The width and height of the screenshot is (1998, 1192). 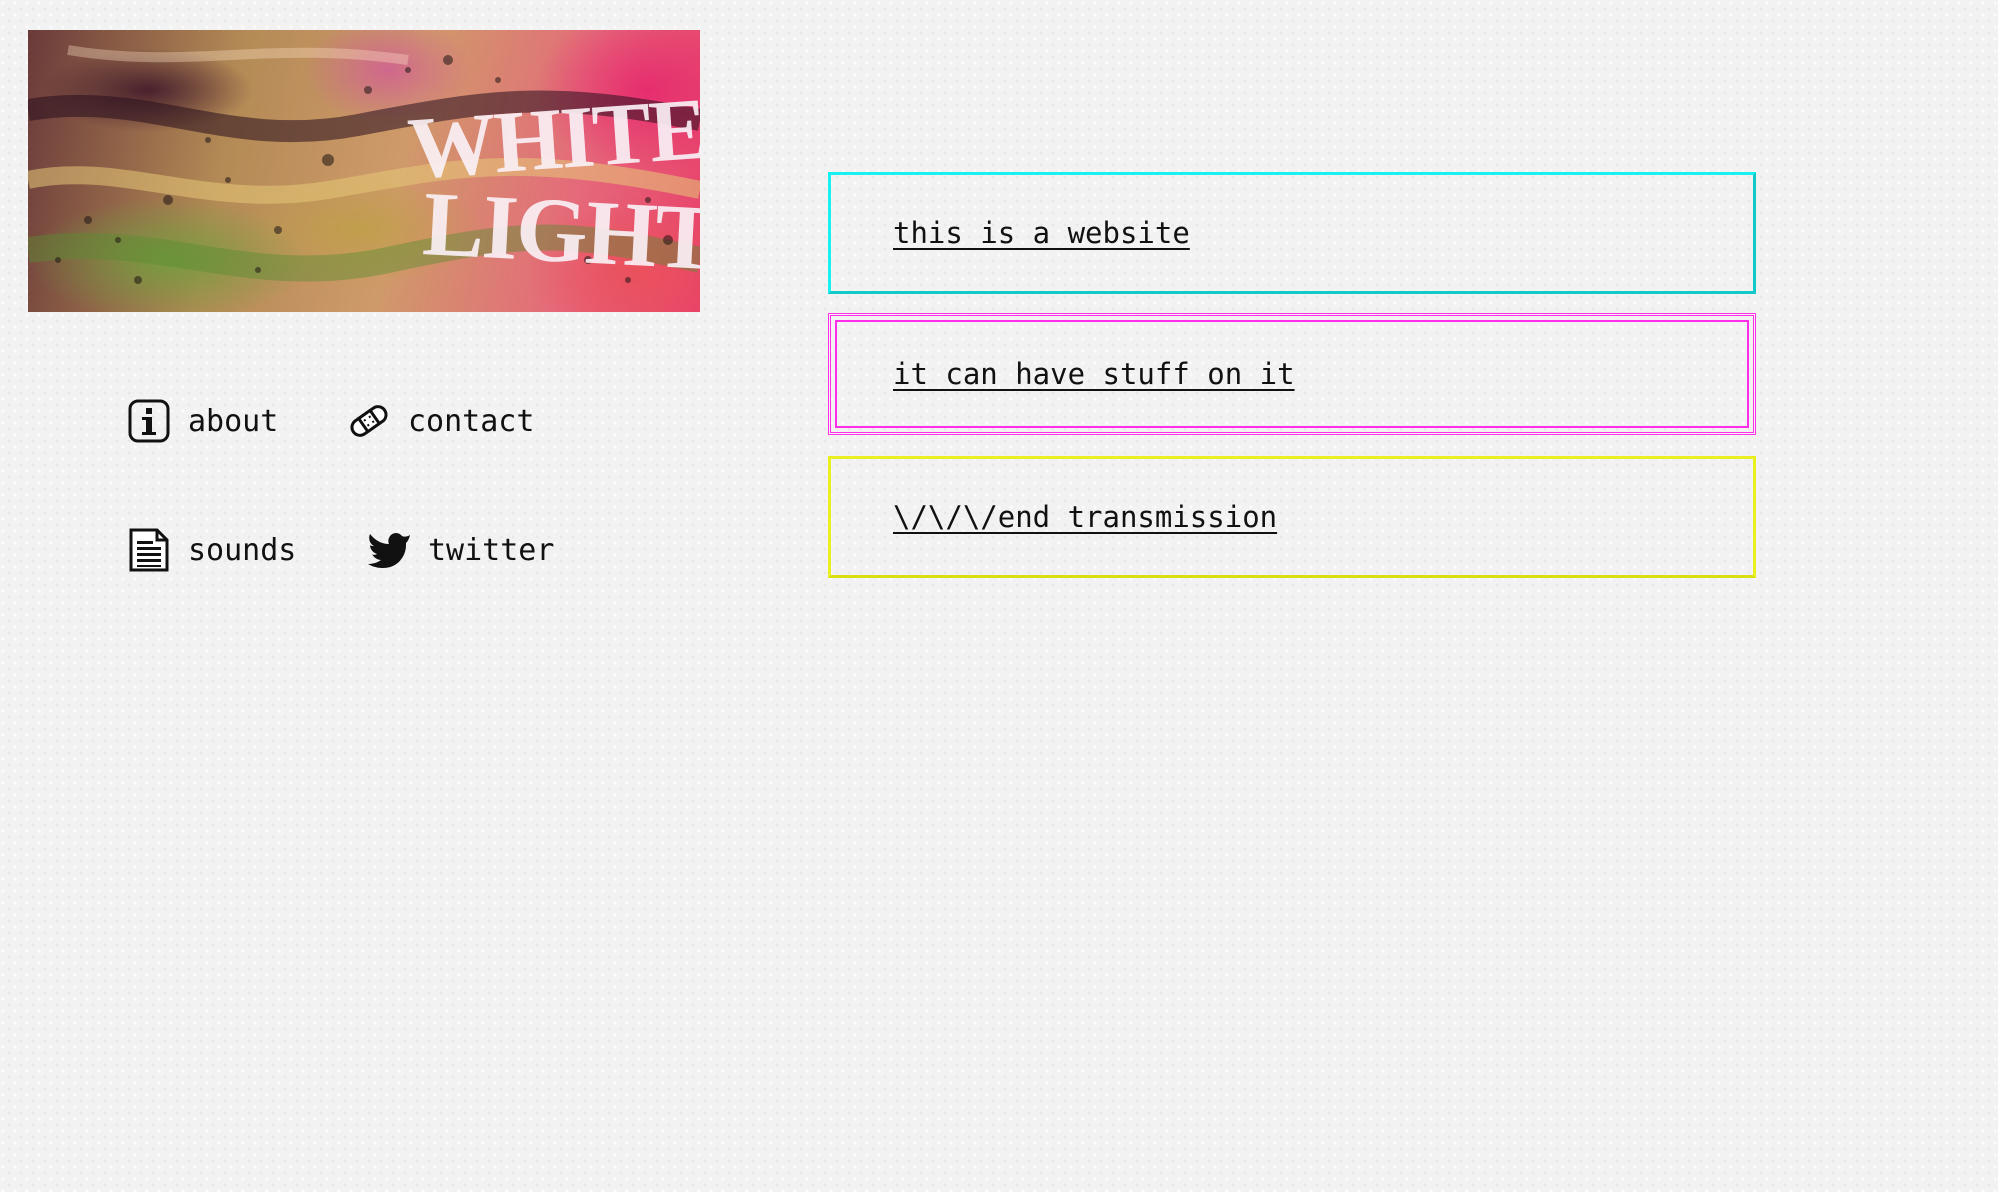 What do you see at coordinates (471, 421) in the screenshot?
I see `nav-contact-label: contact` at bounding box center [471, 421].